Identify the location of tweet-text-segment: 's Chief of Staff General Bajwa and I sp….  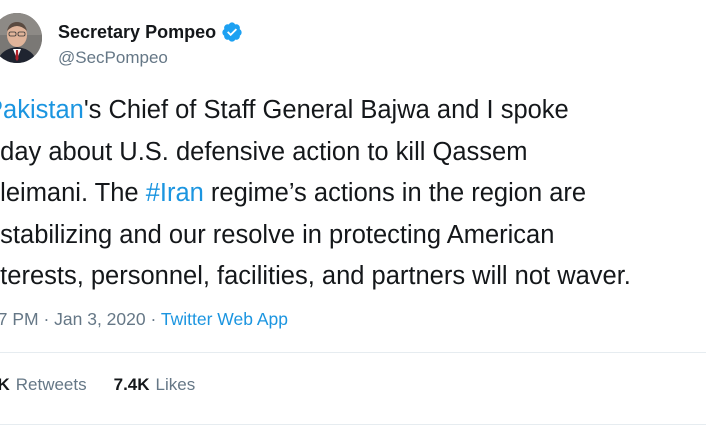
(326, 110).